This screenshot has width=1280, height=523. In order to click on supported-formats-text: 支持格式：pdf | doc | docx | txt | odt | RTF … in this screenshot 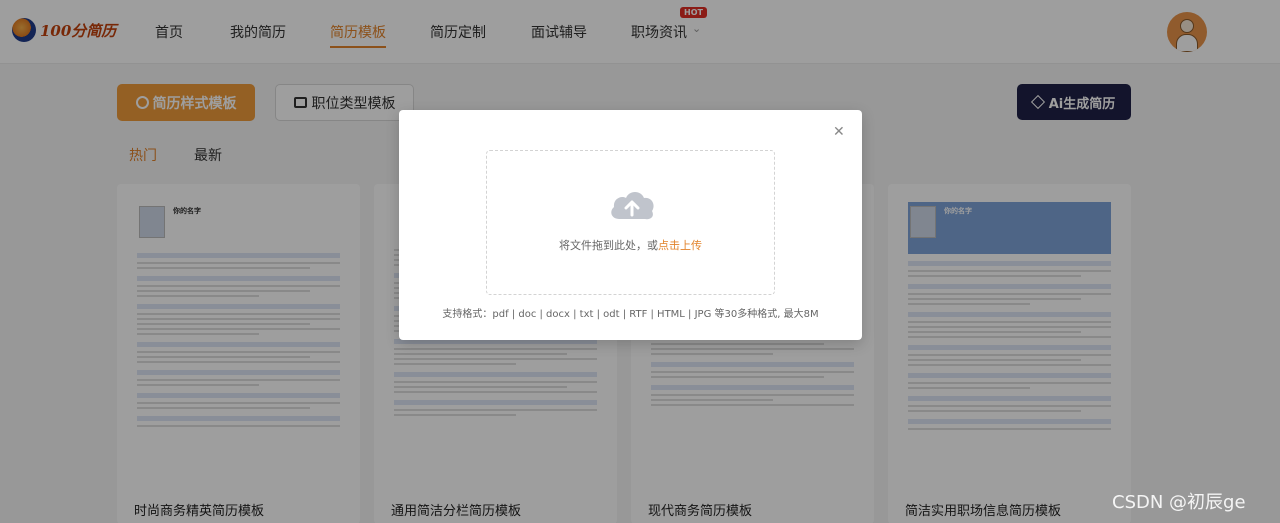, I will do `click(630, 314)`.